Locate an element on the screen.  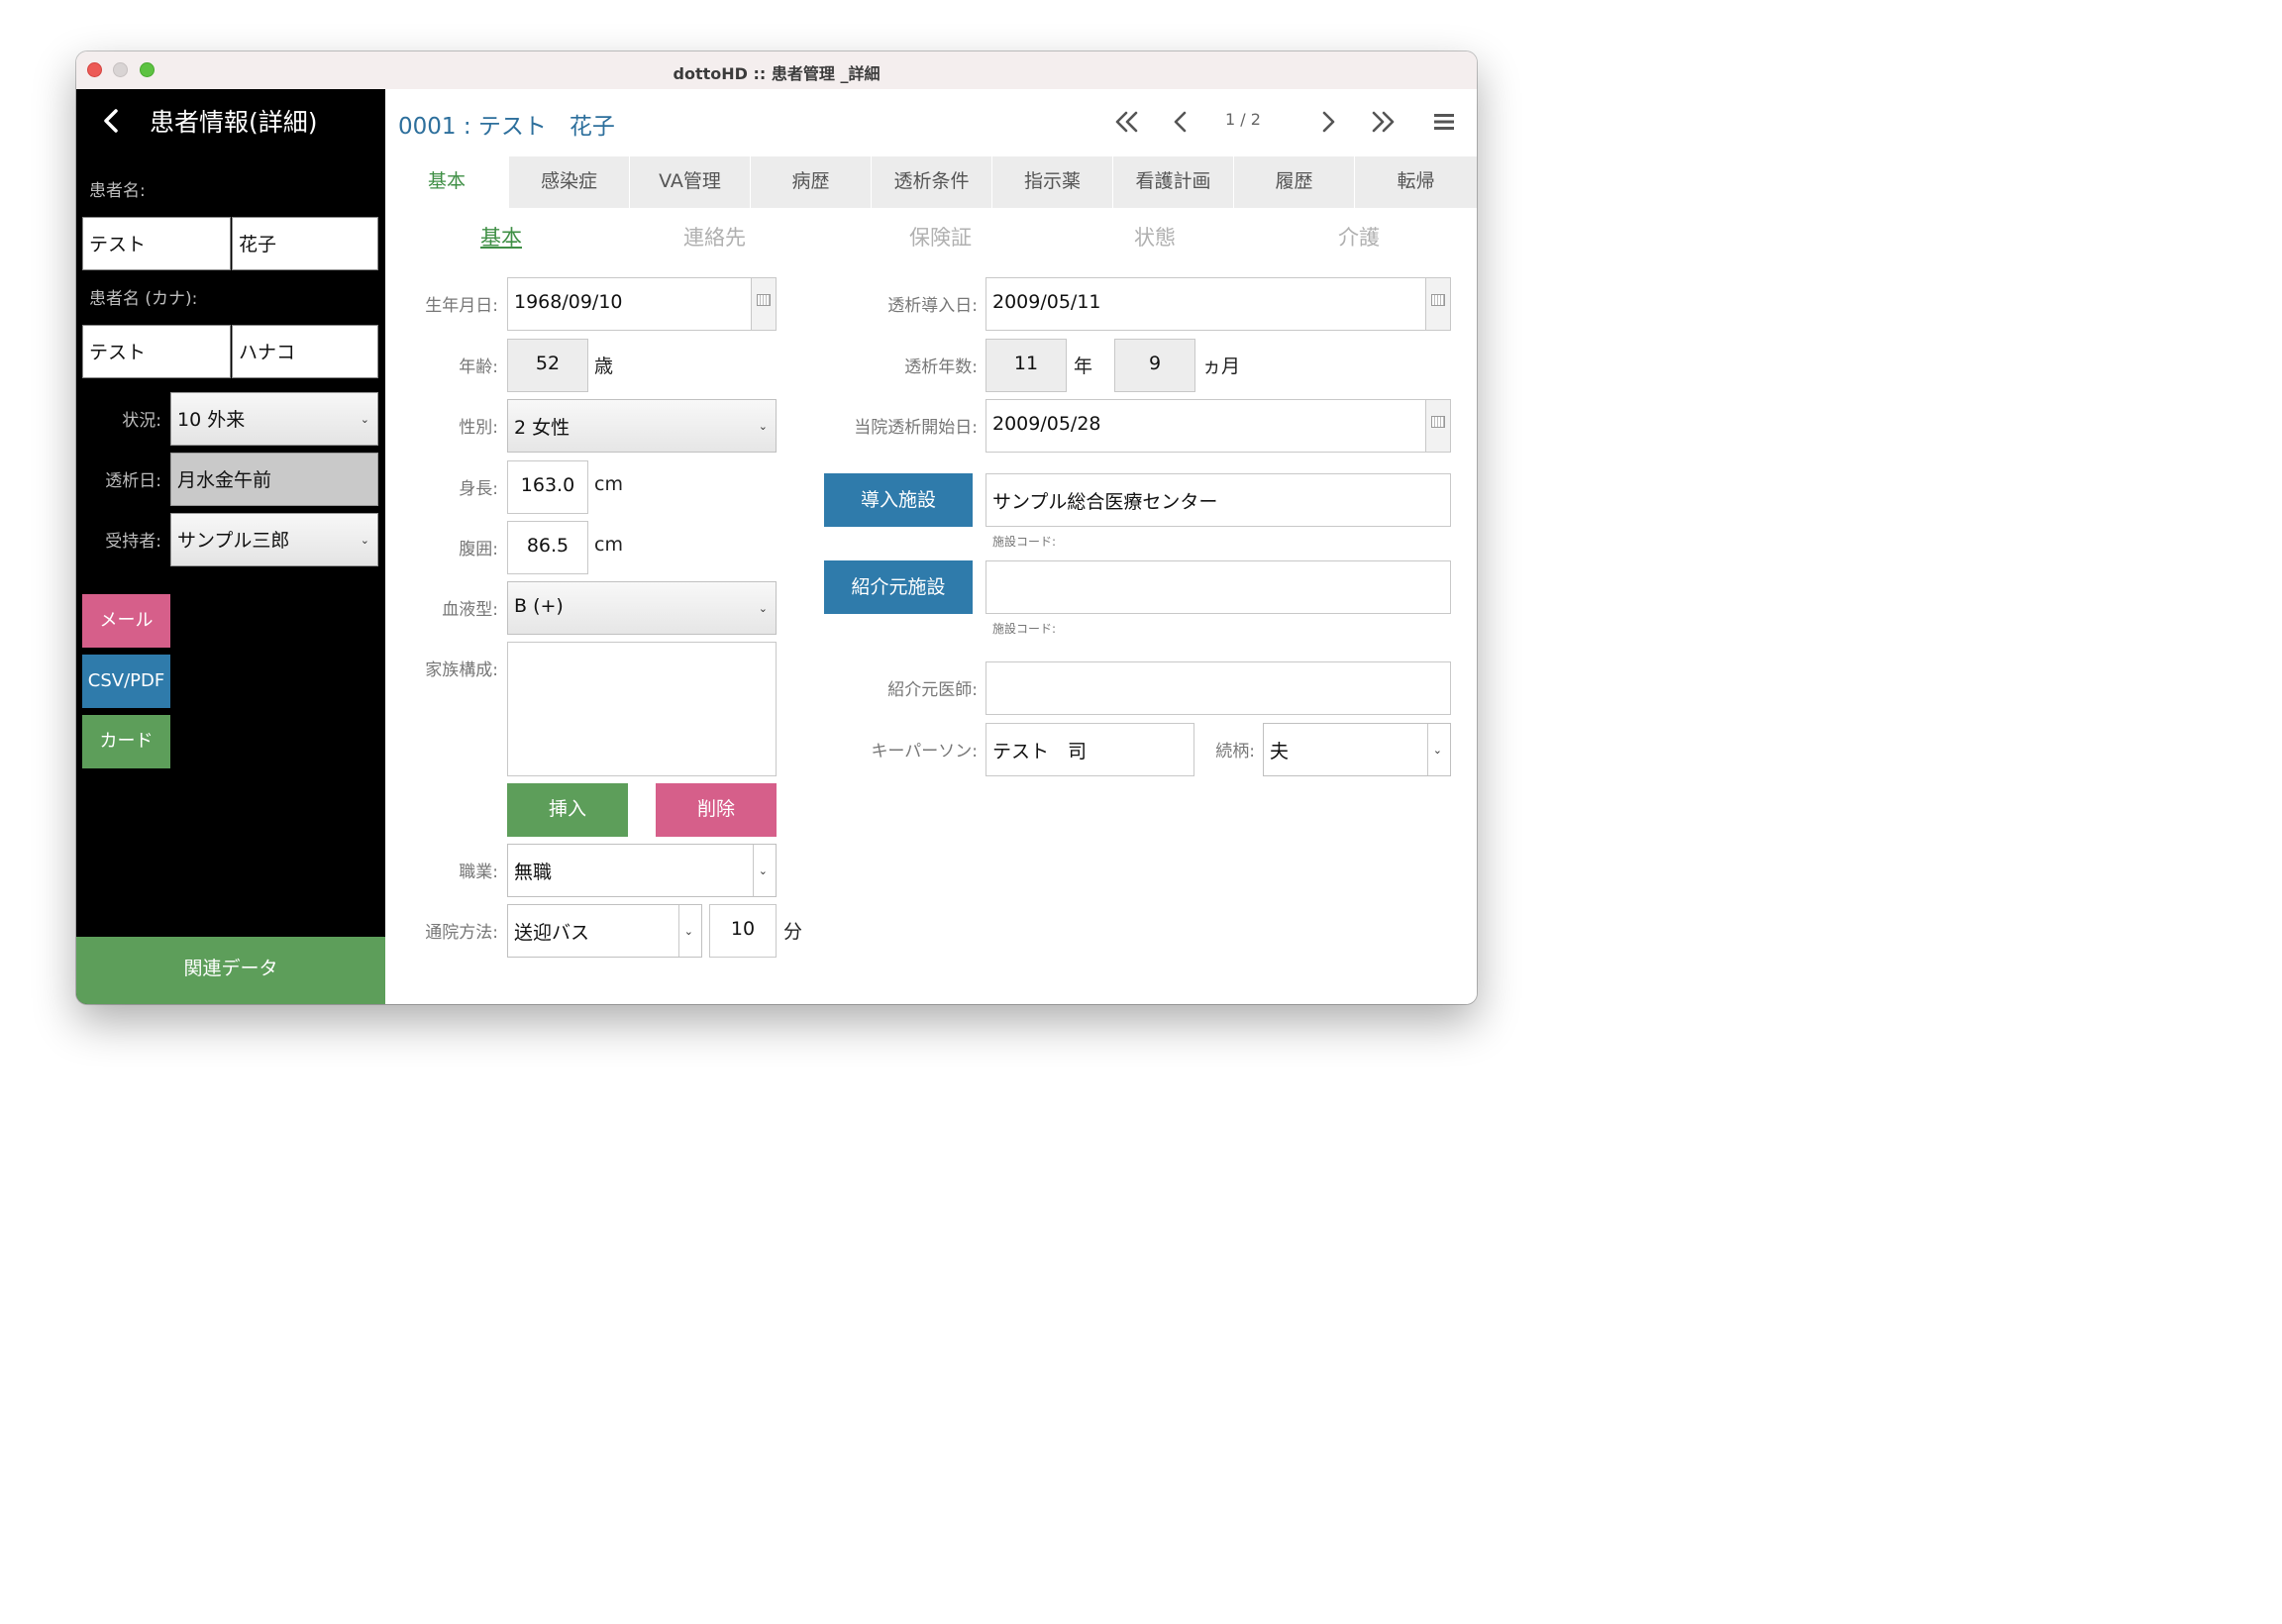
family-label: 家族構成: is located at coordinates (461, 670).